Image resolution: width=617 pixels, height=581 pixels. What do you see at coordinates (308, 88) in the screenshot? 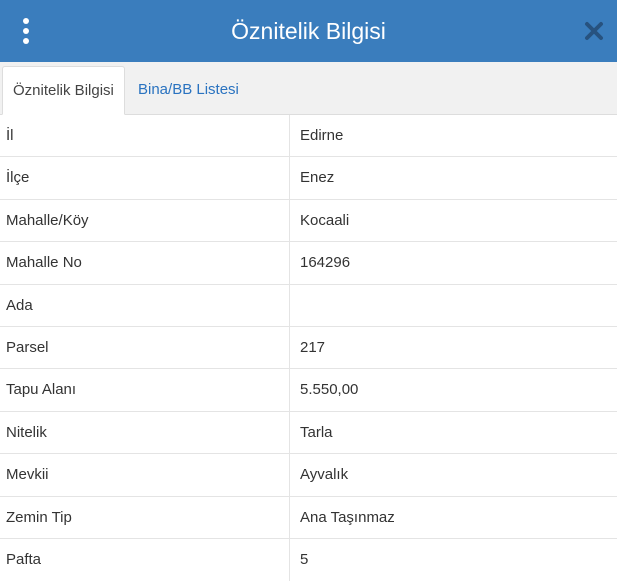
I see `tab-bar: Öznitelik Bilgisi Bina/BB Listesi` at bounding box center [308, 88].